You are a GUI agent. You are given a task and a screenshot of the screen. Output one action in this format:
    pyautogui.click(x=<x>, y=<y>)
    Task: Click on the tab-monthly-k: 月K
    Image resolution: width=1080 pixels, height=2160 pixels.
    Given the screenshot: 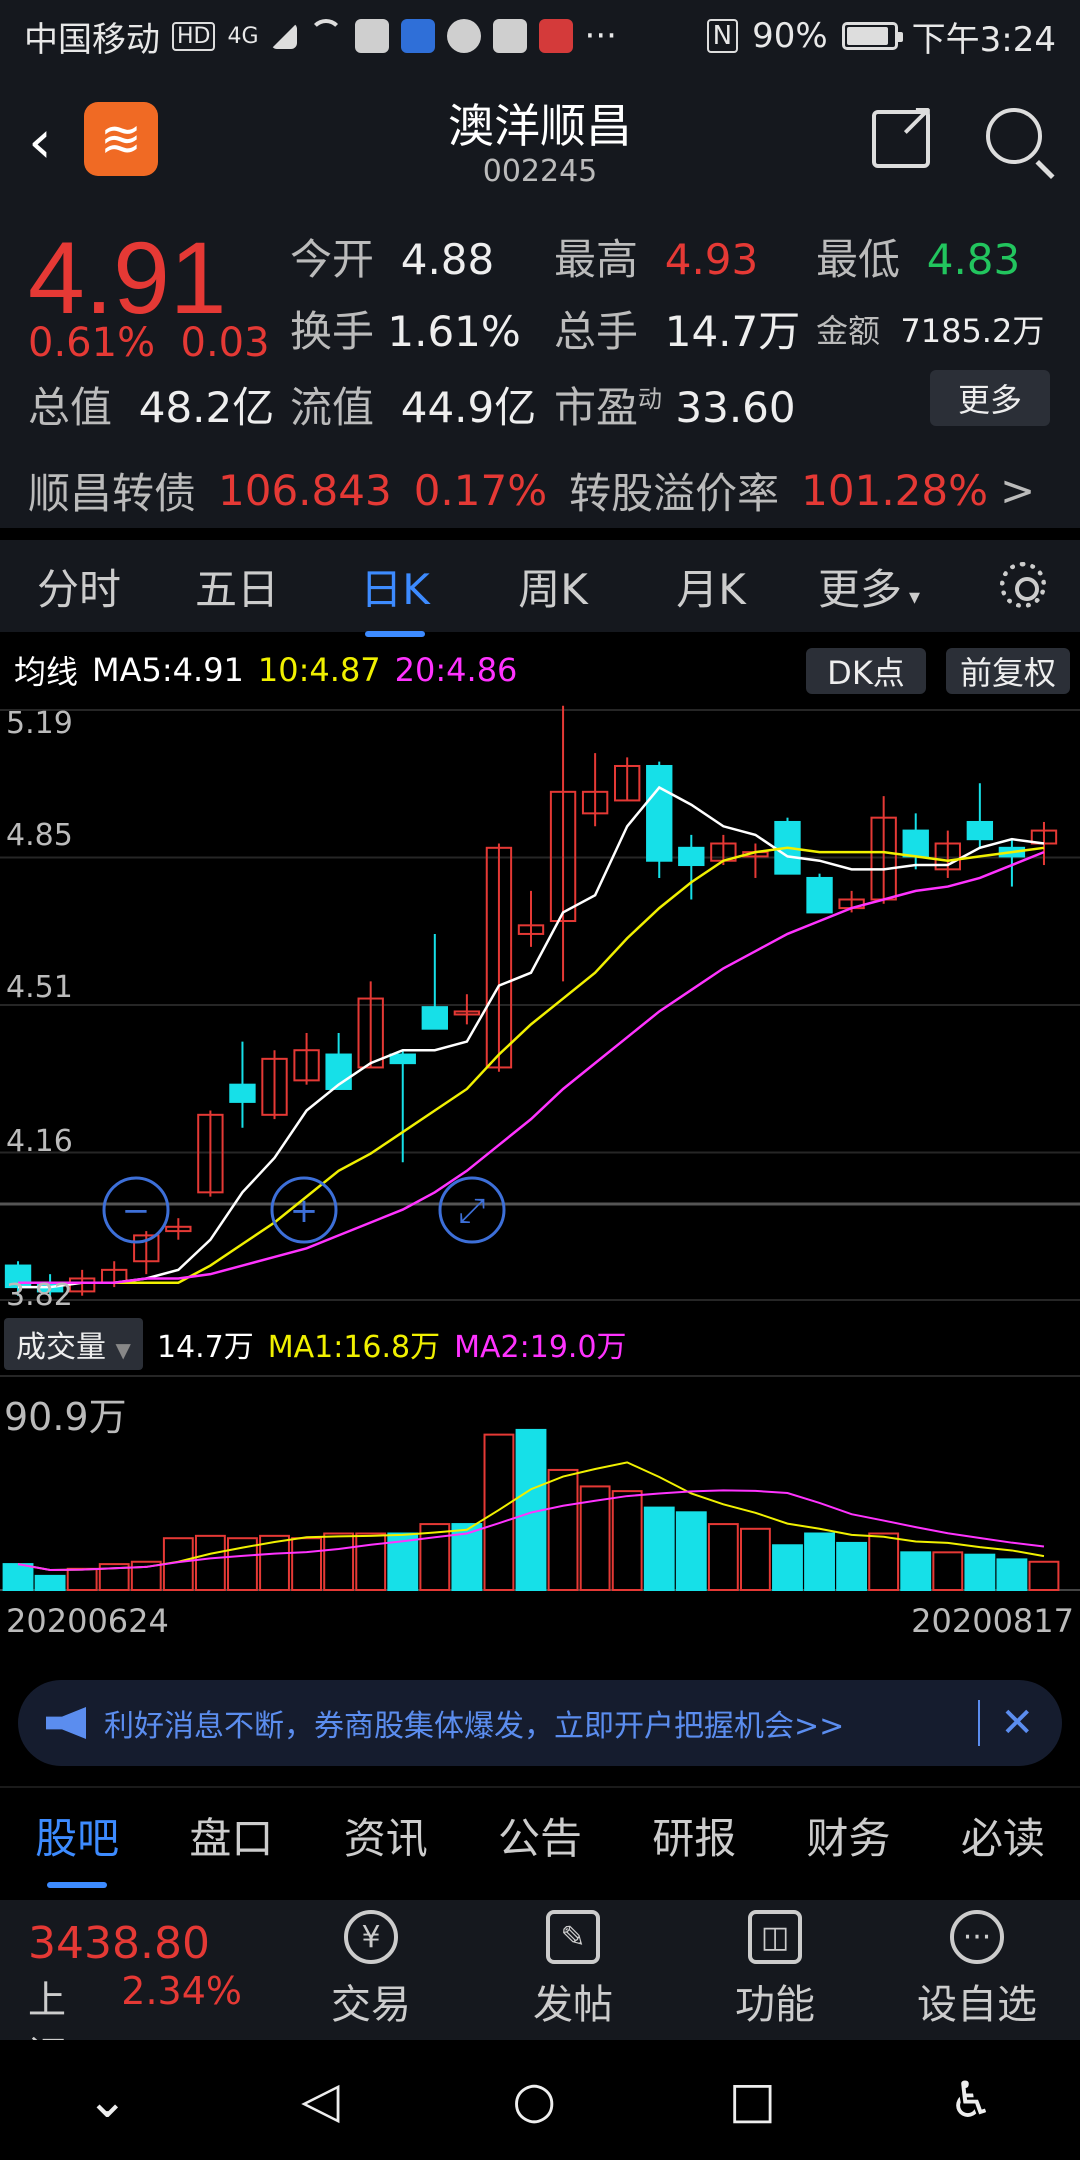 What is the action you would take?
    pyautogui.click(x=711, y=586)
    